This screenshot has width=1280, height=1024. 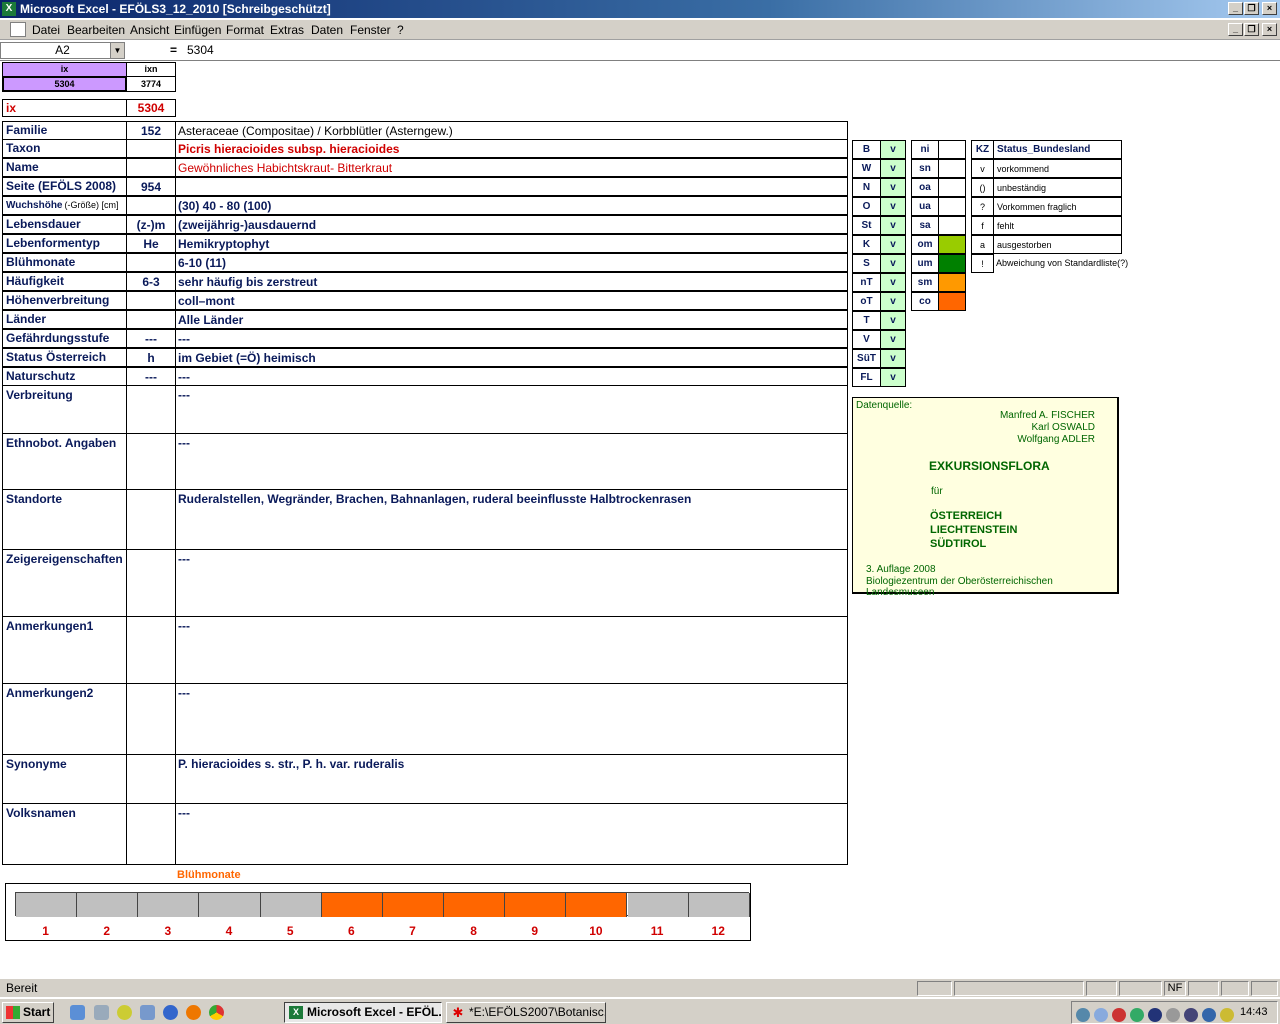 What do you see at coordinates (64, 779) in the screenshot?
I see `row-label: Synonyme` at bounding box center [64, 779].